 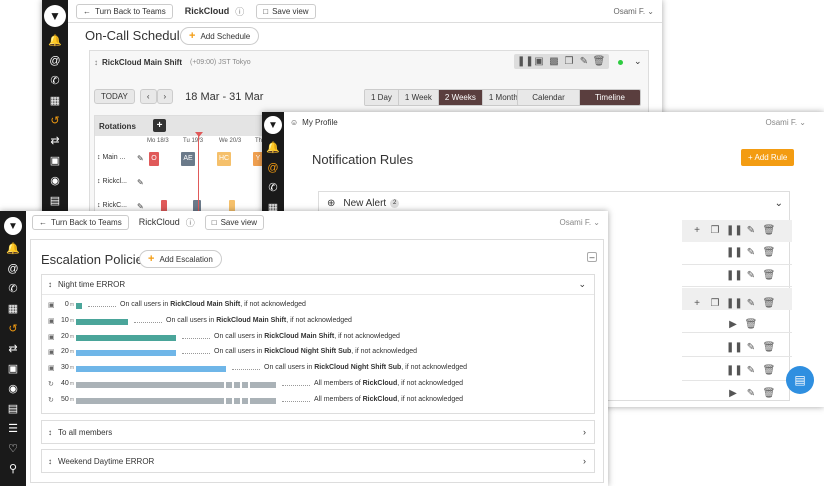 What do you see at coordinates (148, 96) in the screenshot?
I see `prev-button: ‹` at bounding box center [148, 96].